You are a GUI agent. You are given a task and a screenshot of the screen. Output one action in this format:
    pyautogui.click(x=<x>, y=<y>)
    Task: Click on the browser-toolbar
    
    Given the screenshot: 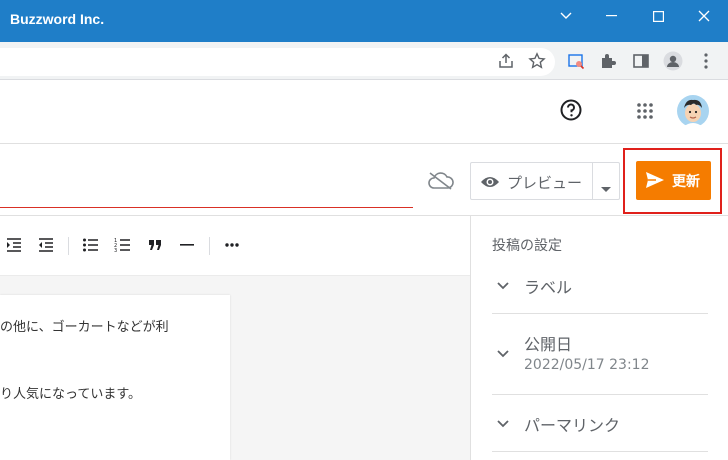 What is the action you would take?
    pyautogui.click(x=364, y=61)
    